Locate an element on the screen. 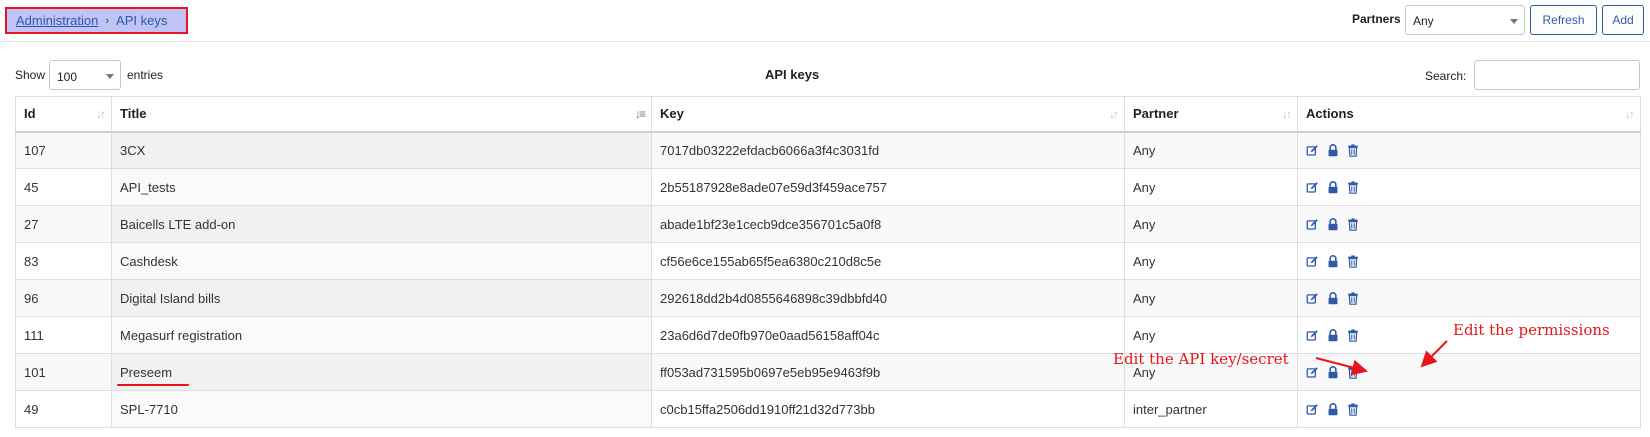  arrow-to-lock-icon is located at coordinates (1434, 354).